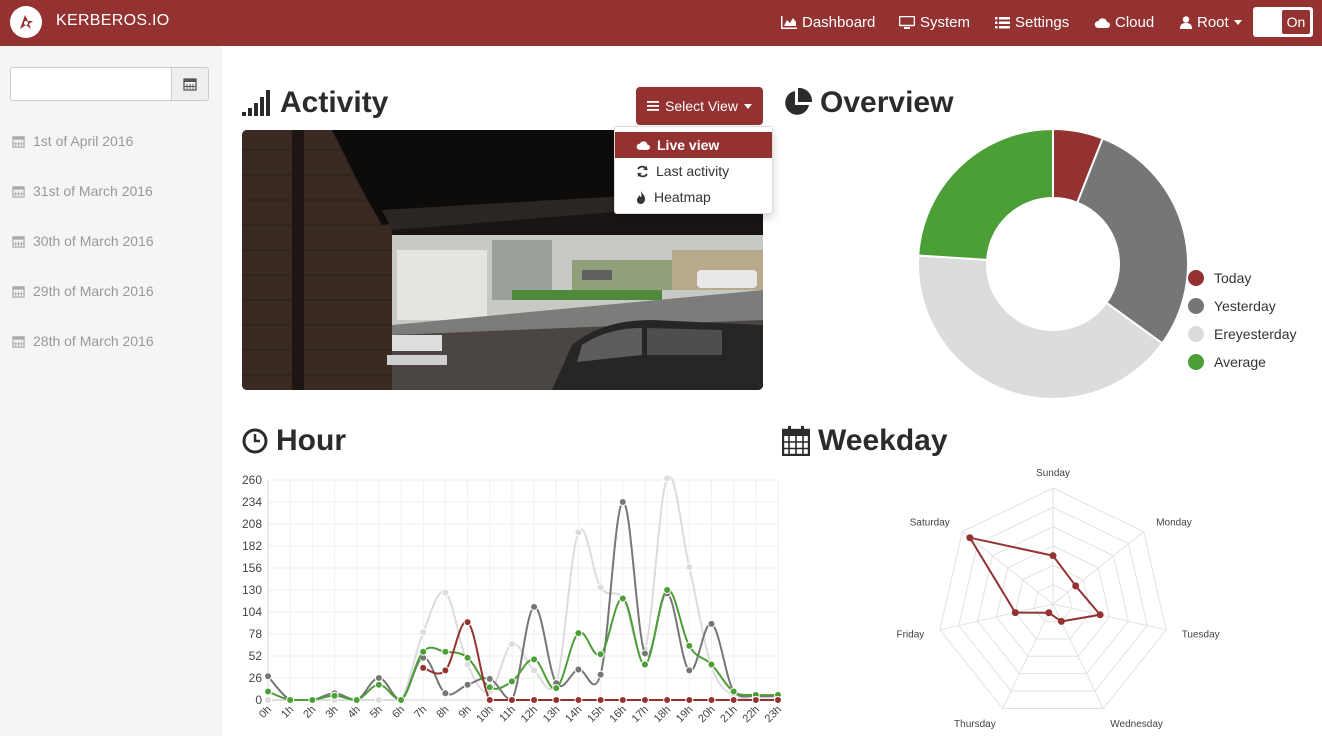 This screenshot has height=736, width=1322. I want to click on select-view-button: Select View, so click(699, 106).